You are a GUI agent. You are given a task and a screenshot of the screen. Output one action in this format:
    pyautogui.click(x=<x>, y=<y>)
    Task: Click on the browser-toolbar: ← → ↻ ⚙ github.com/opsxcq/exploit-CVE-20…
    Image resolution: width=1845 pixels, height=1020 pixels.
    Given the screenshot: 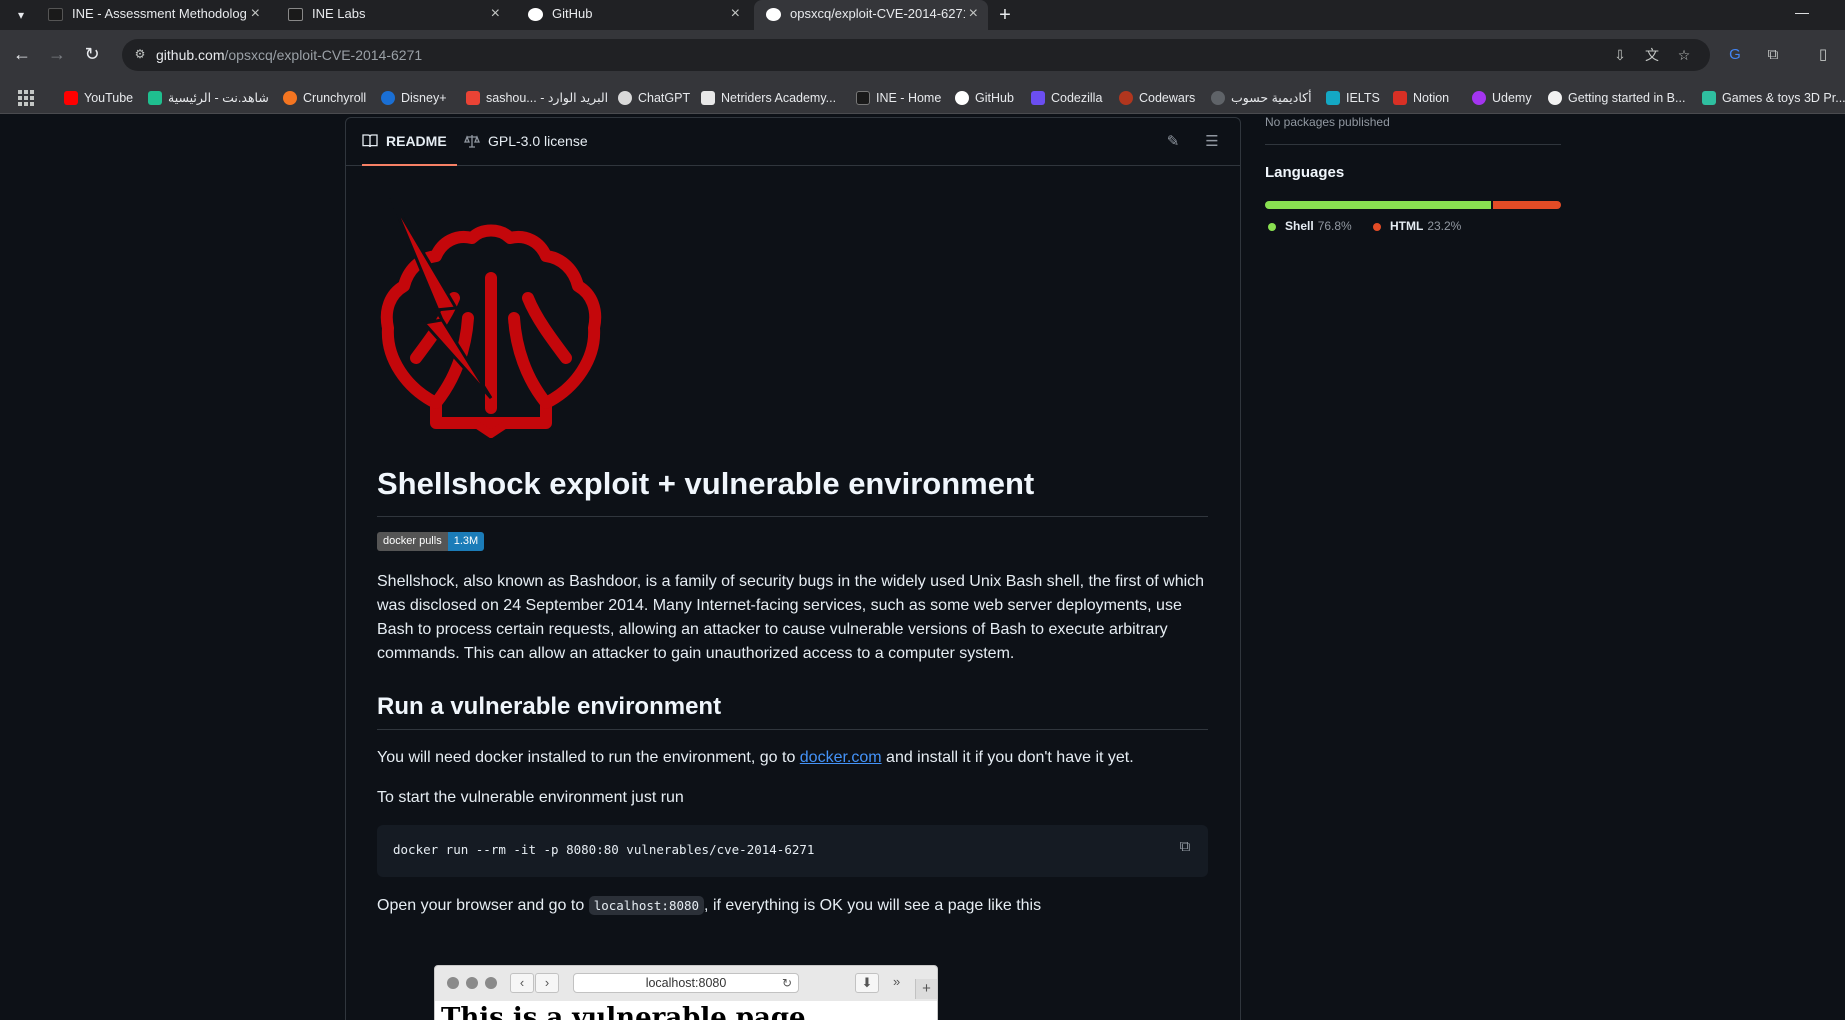 What is the action you would take?
    pyautogui.click(x=922, y=56)
    